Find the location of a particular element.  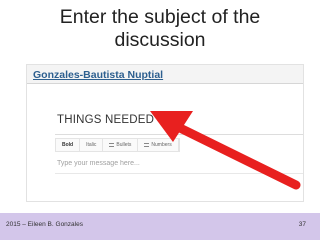

formatting-toolbar: Bold Italic Bullets Numbers is located at coordinates (117, 145).